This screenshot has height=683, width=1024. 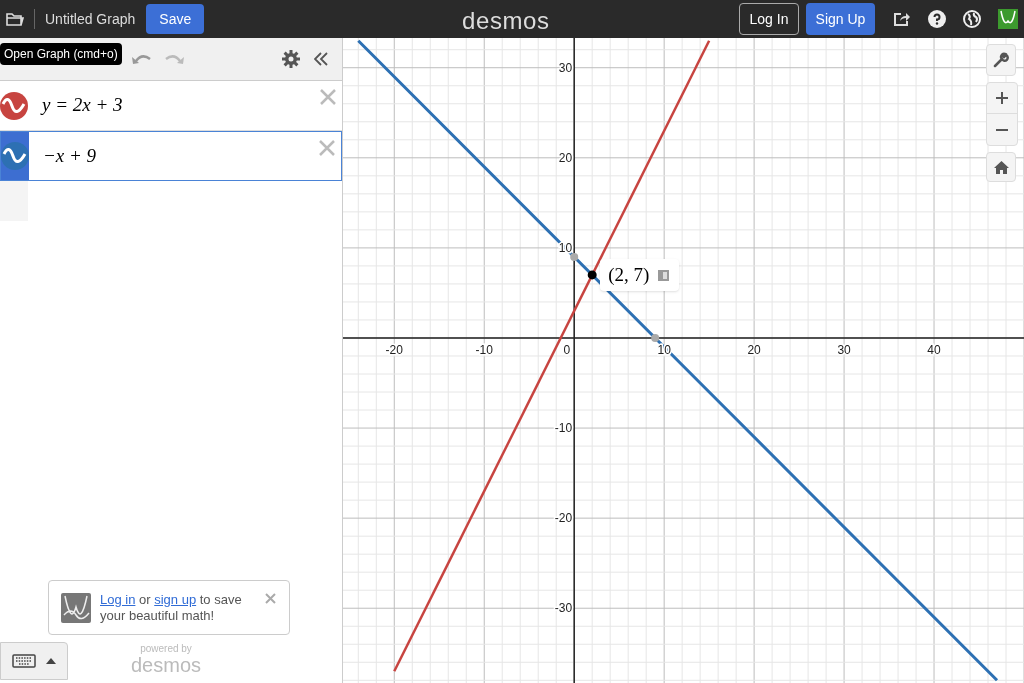 What do you see at coordinates (394, 350) in the screenshot?
I see `x-tick-label: -20` at bounding box center [394, 350].